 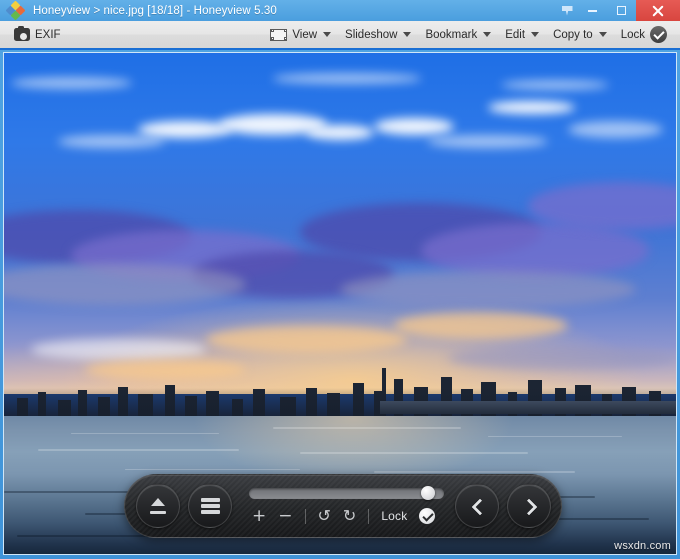 I want to click on bridge, so click(x=528, y=408).